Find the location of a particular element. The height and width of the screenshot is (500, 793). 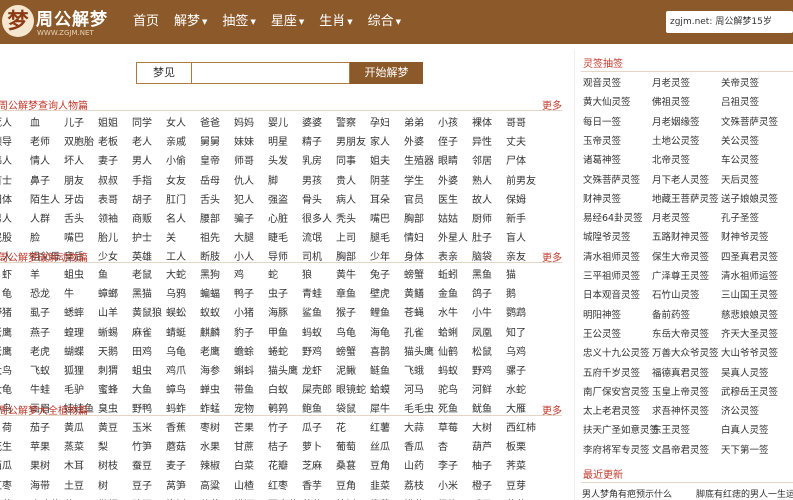

keyword-link: 家人 is located at coordinates (387, 142).